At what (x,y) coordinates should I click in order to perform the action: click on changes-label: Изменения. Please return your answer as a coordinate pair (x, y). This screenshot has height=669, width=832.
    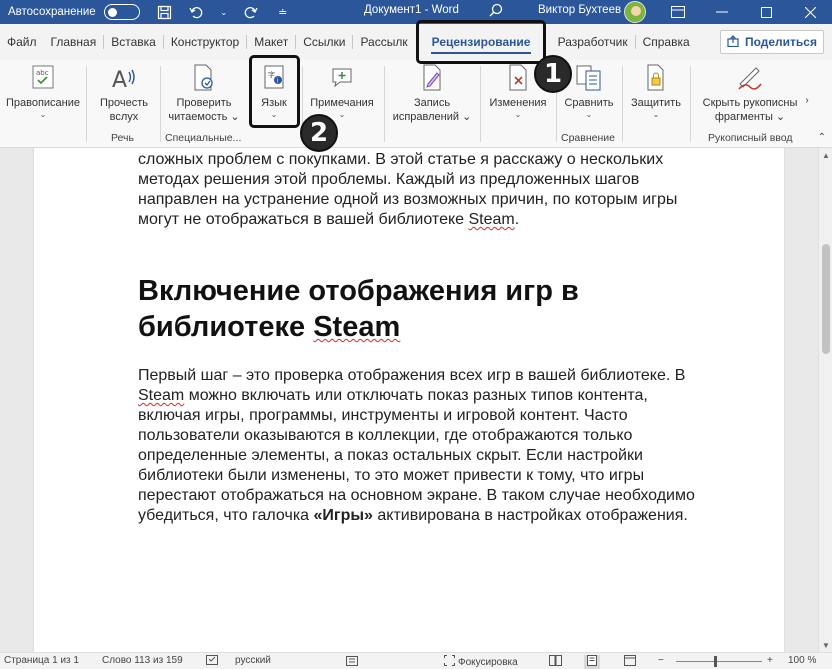
    Looking at the image, I should click on (518, 103).